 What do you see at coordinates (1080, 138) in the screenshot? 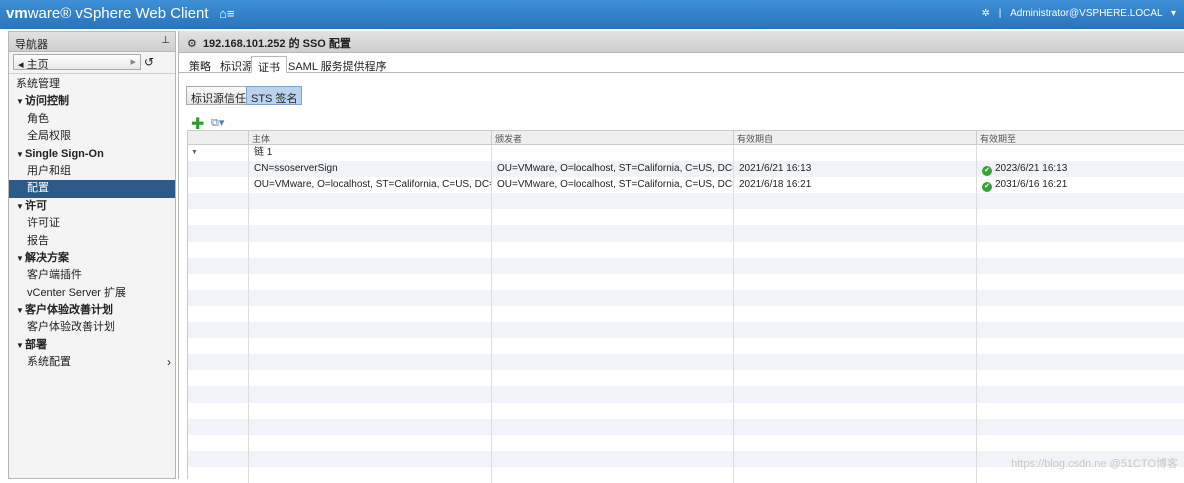
I see `column-header: 有效期至` at bounding box center [1080, 138].